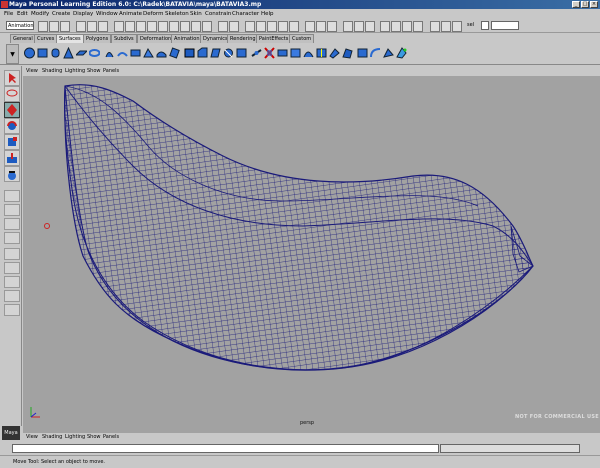 Image resolution: width=600 pixels, height=468 pixels. I want to click on menu-skin: Skin, so click(196, 14).